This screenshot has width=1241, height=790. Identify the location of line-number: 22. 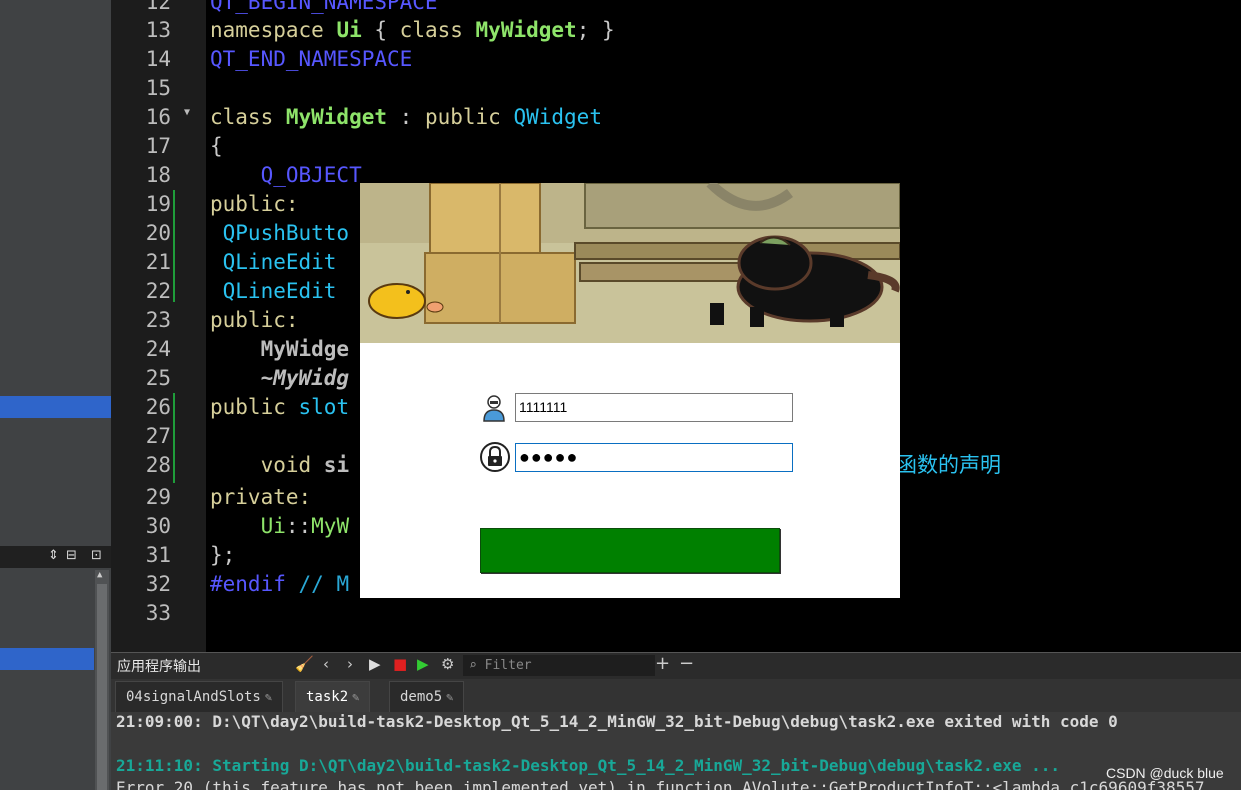
(158, 291).